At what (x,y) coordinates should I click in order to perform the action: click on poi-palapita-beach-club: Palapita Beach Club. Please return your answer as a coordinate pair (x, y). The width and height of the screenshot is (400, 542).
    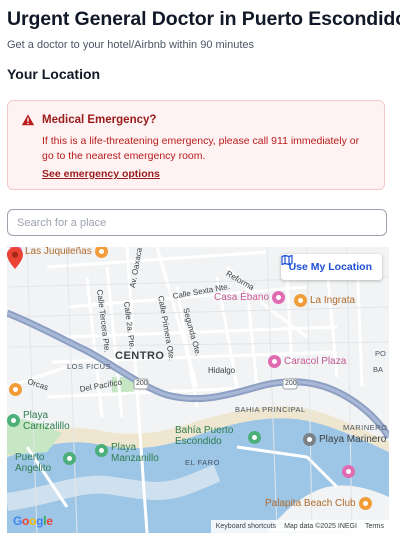
    Looking at the image, I should click on (318, 503).